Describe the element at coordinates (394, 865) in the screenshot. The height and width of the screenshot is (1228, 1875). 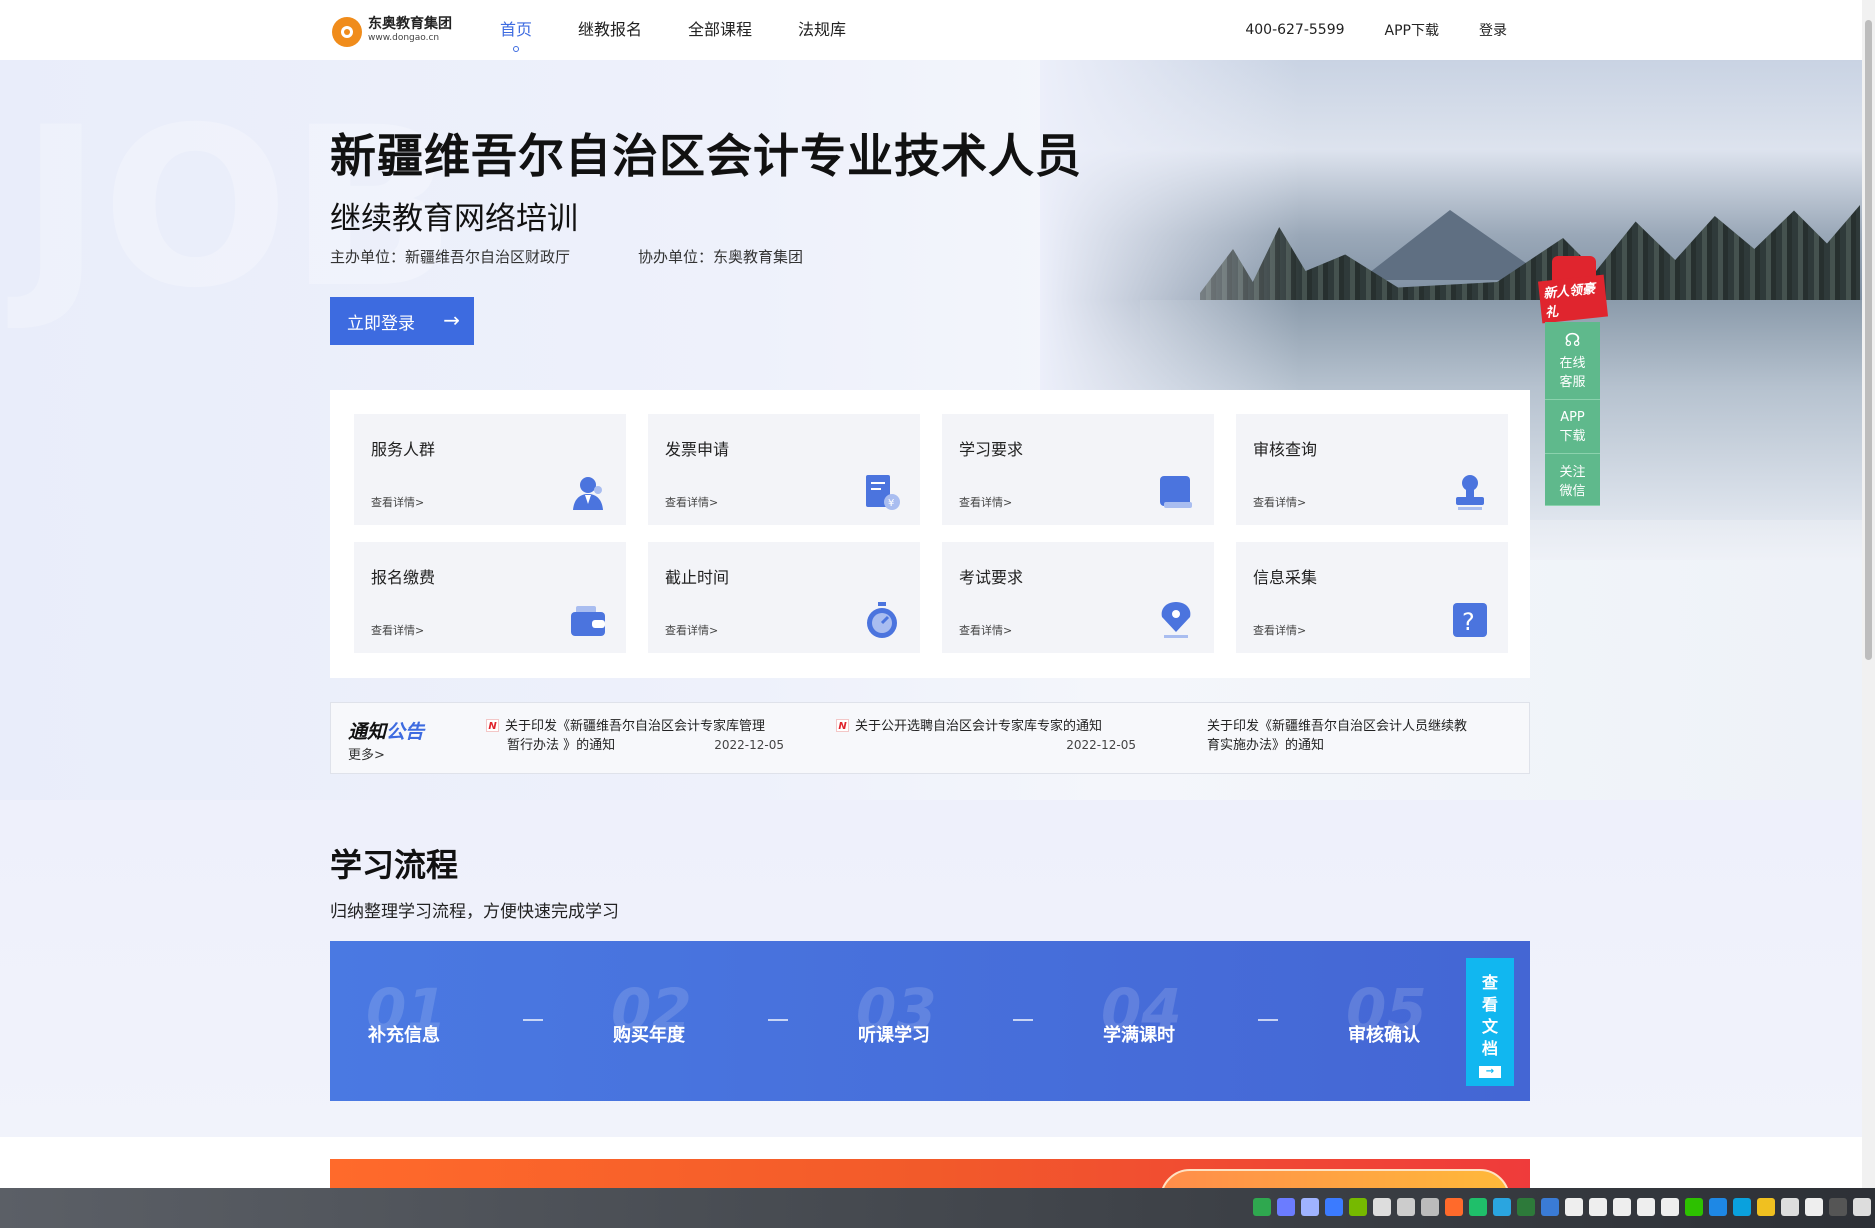
I see `process-title: 学习流程` at that location.